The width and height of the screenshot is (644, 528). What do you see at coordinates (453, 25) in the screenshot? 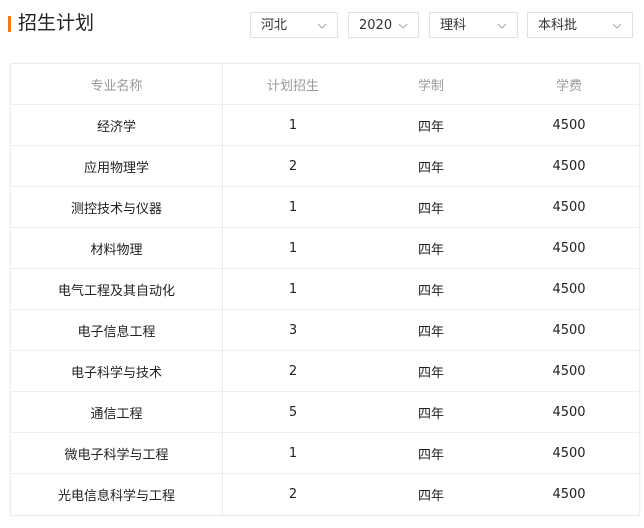
I see `subject-select-value: 理科` at bounding box center [453, 25].